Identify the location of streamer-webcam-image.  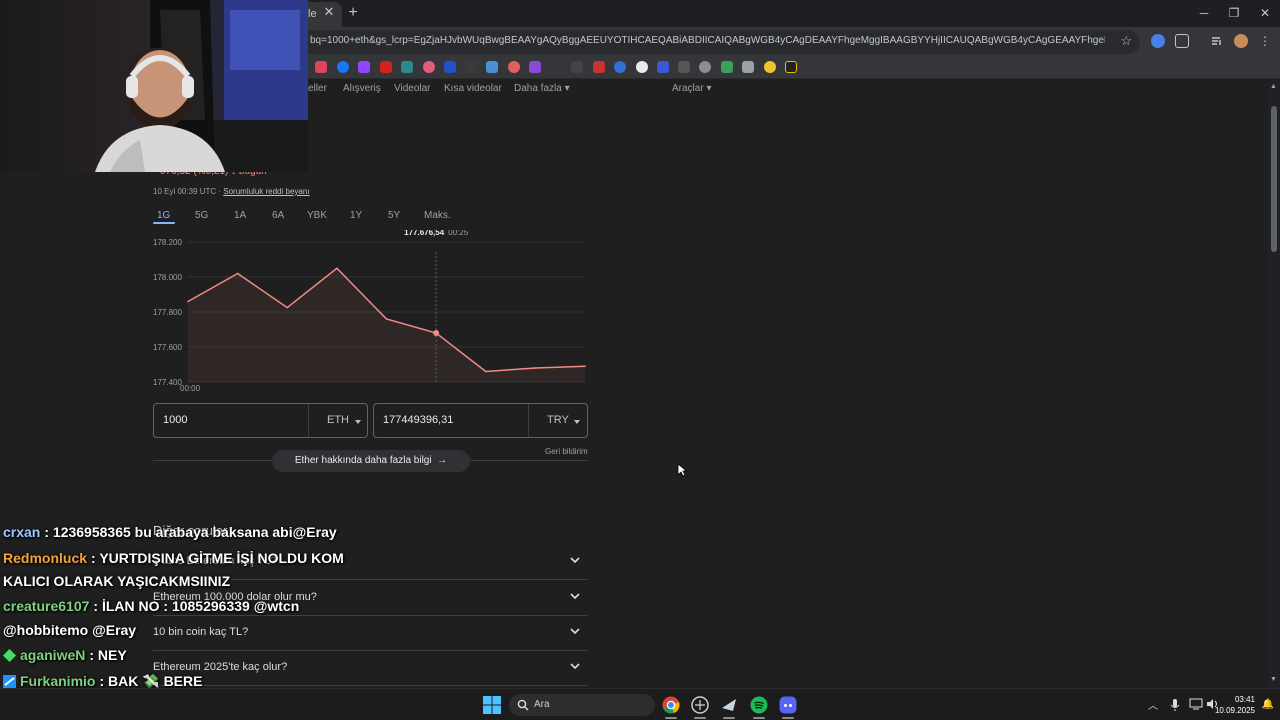
(154, 86).